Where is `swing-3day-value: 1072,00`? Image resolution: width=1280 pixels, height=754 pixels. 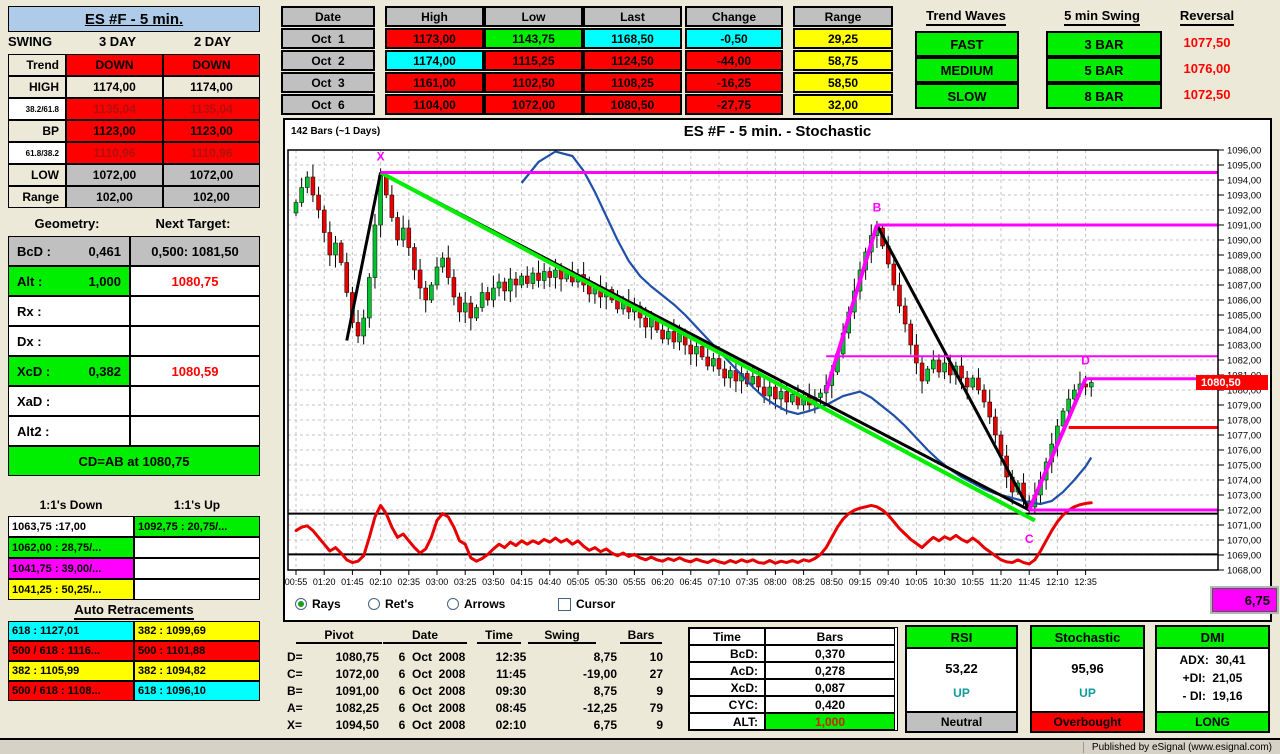 swing-3day-value: 1072,00 is located at coordinates (114, 175).